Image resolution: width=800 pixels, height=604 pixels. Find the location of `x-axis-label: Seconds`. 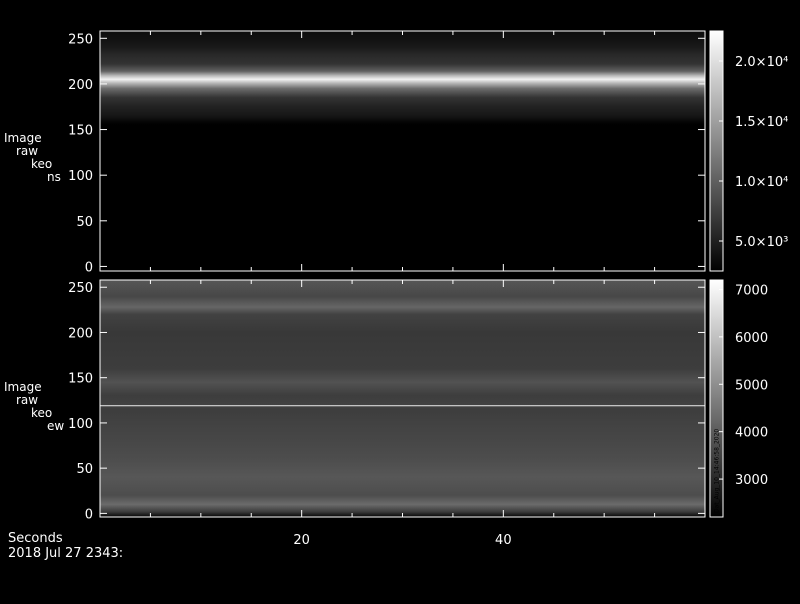

x-axis-label: Seconds is located at coordinates (35, 538).